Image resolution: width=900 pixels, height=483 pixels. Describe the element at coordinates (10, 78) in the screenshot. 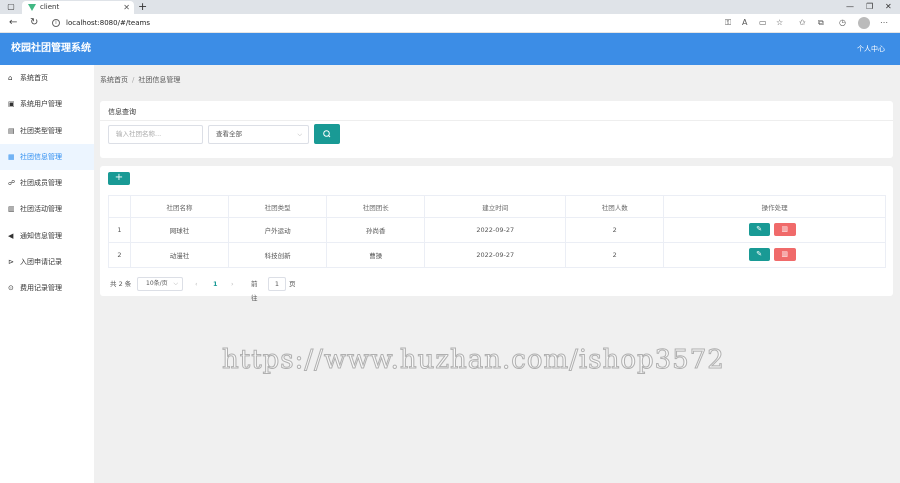

I see `home-icon: ⌂` at that location.